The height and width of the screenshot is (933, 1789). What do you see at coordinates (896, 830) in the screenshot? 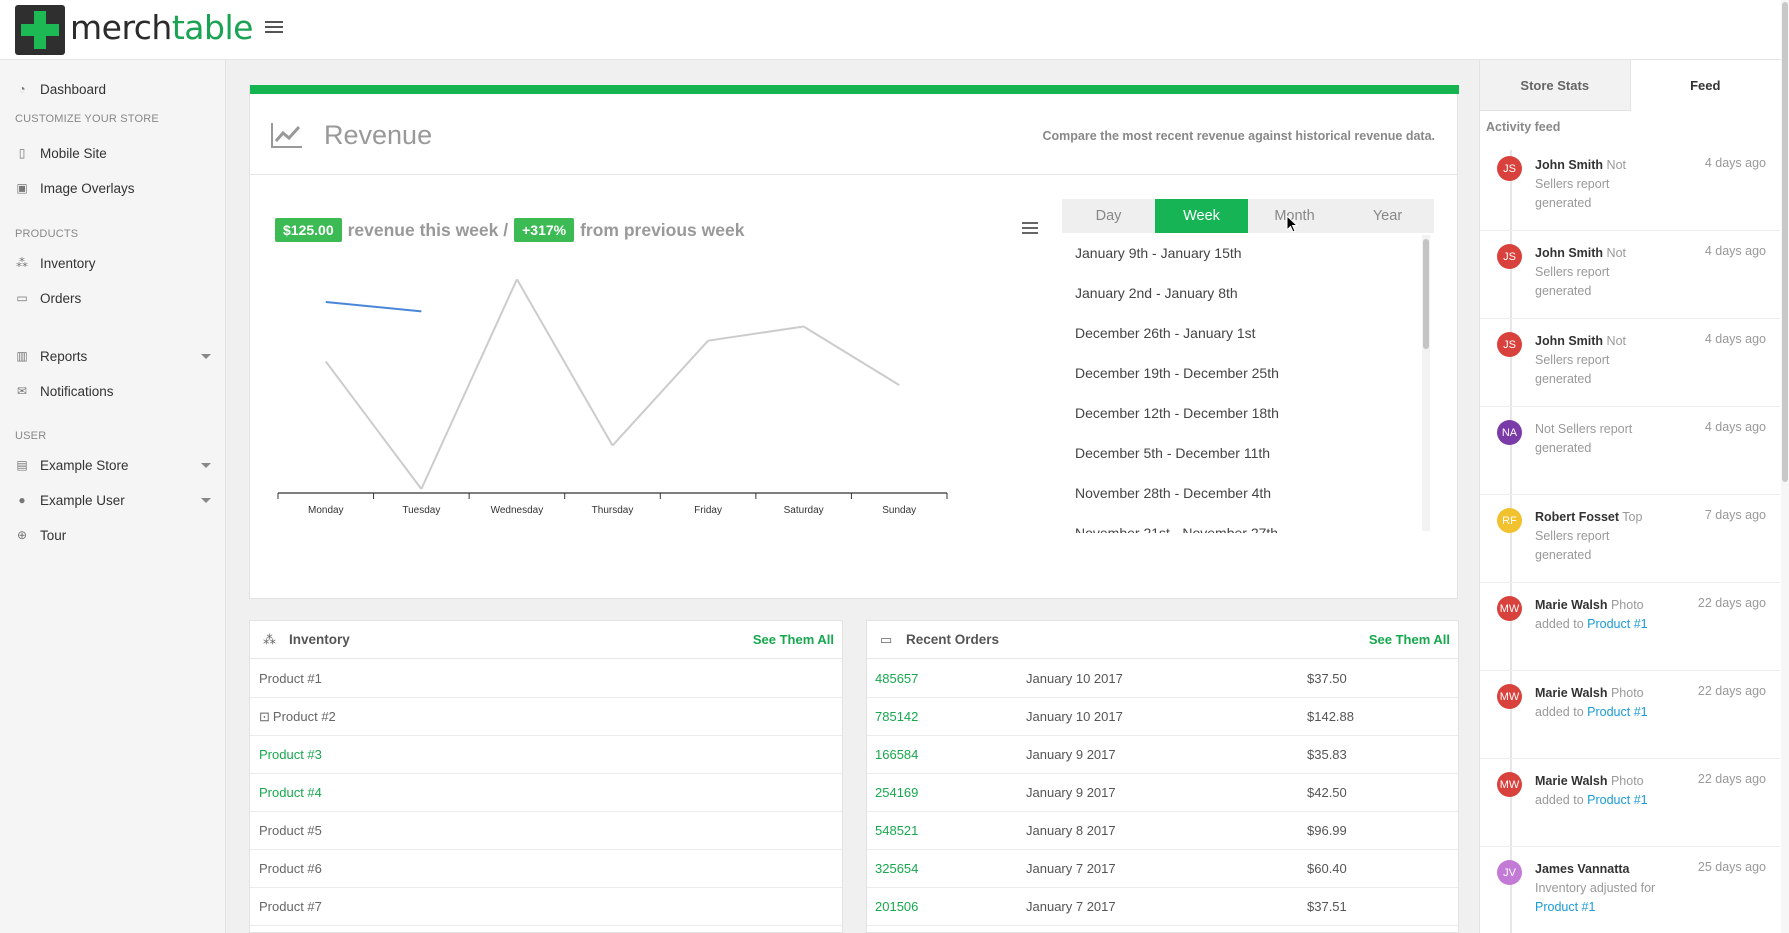
I see `order-id-link: 548521` at bounding box center [896, 830].